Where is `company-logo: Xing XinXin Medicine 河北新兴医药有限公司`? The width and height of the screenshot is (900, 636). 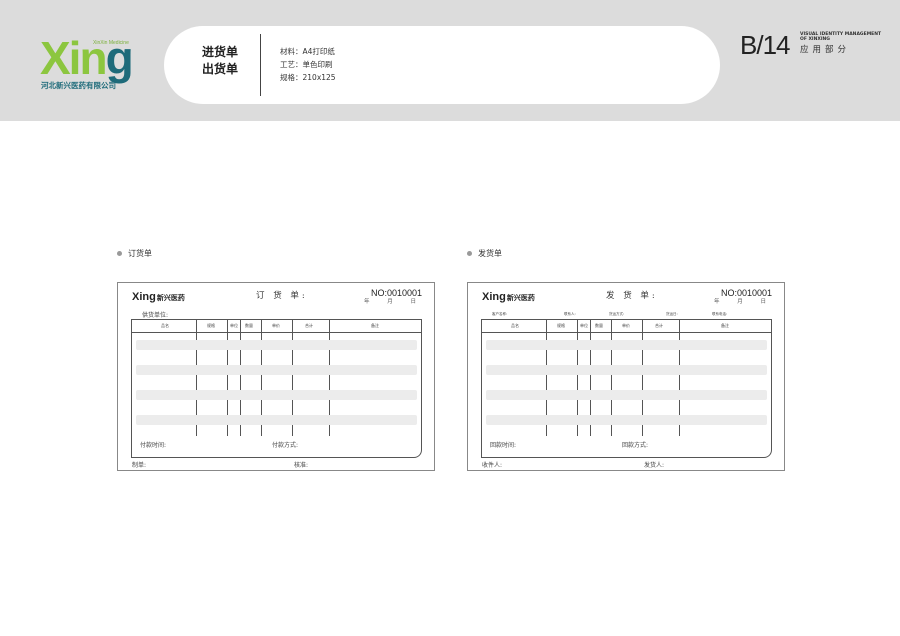 company-logo: Xing XinXin Medicine 河北新兴医药有限公司 is located at coordinates (95, 63).